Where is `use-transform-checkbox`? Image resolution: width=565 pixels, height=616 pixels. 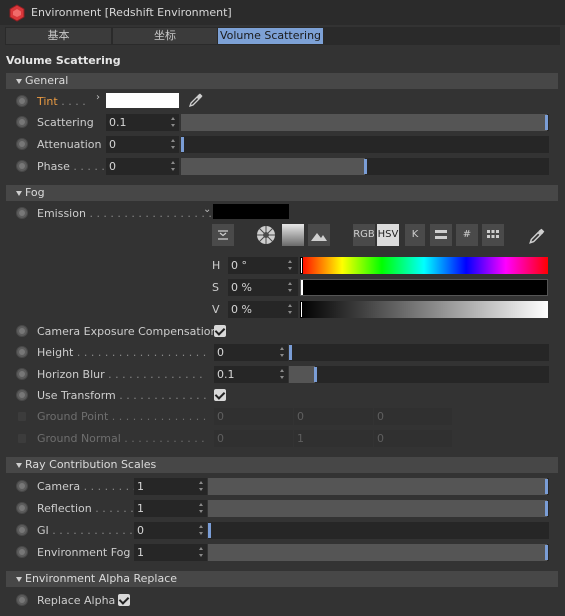 use-transform-checkbox is located at coordinates (220, 395).